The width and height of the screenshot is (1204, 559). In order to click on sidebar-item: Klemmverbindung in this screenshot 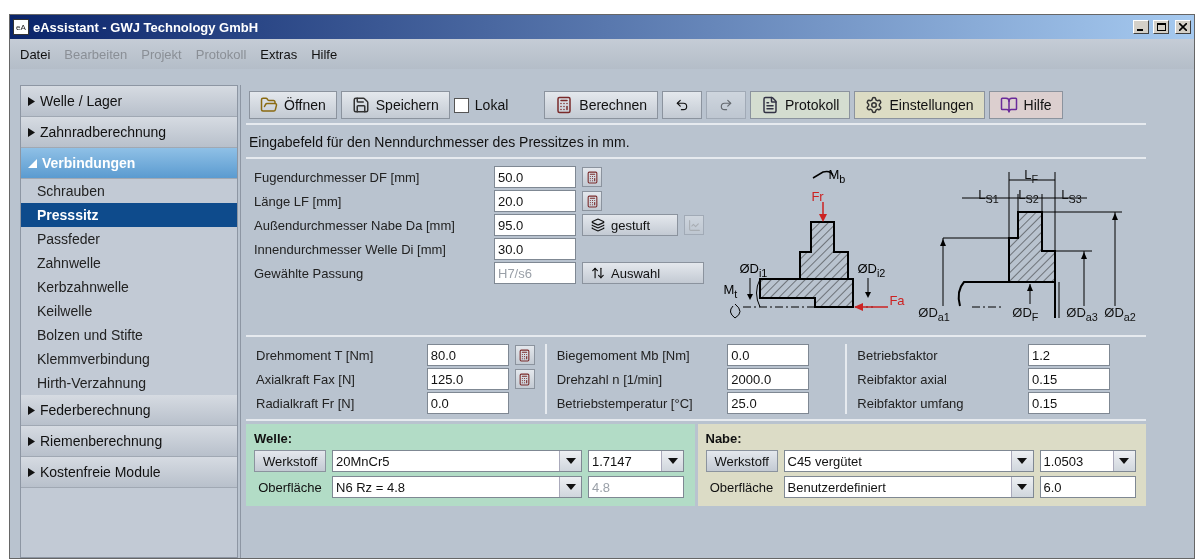, I will do `click(129, 359)`.